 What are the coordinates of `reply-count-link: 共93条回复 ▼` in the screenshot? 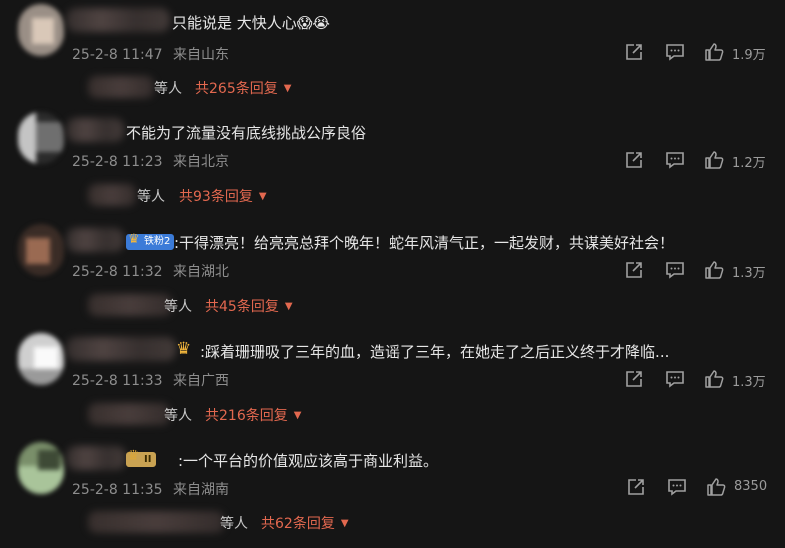 It's located at (223, 196).